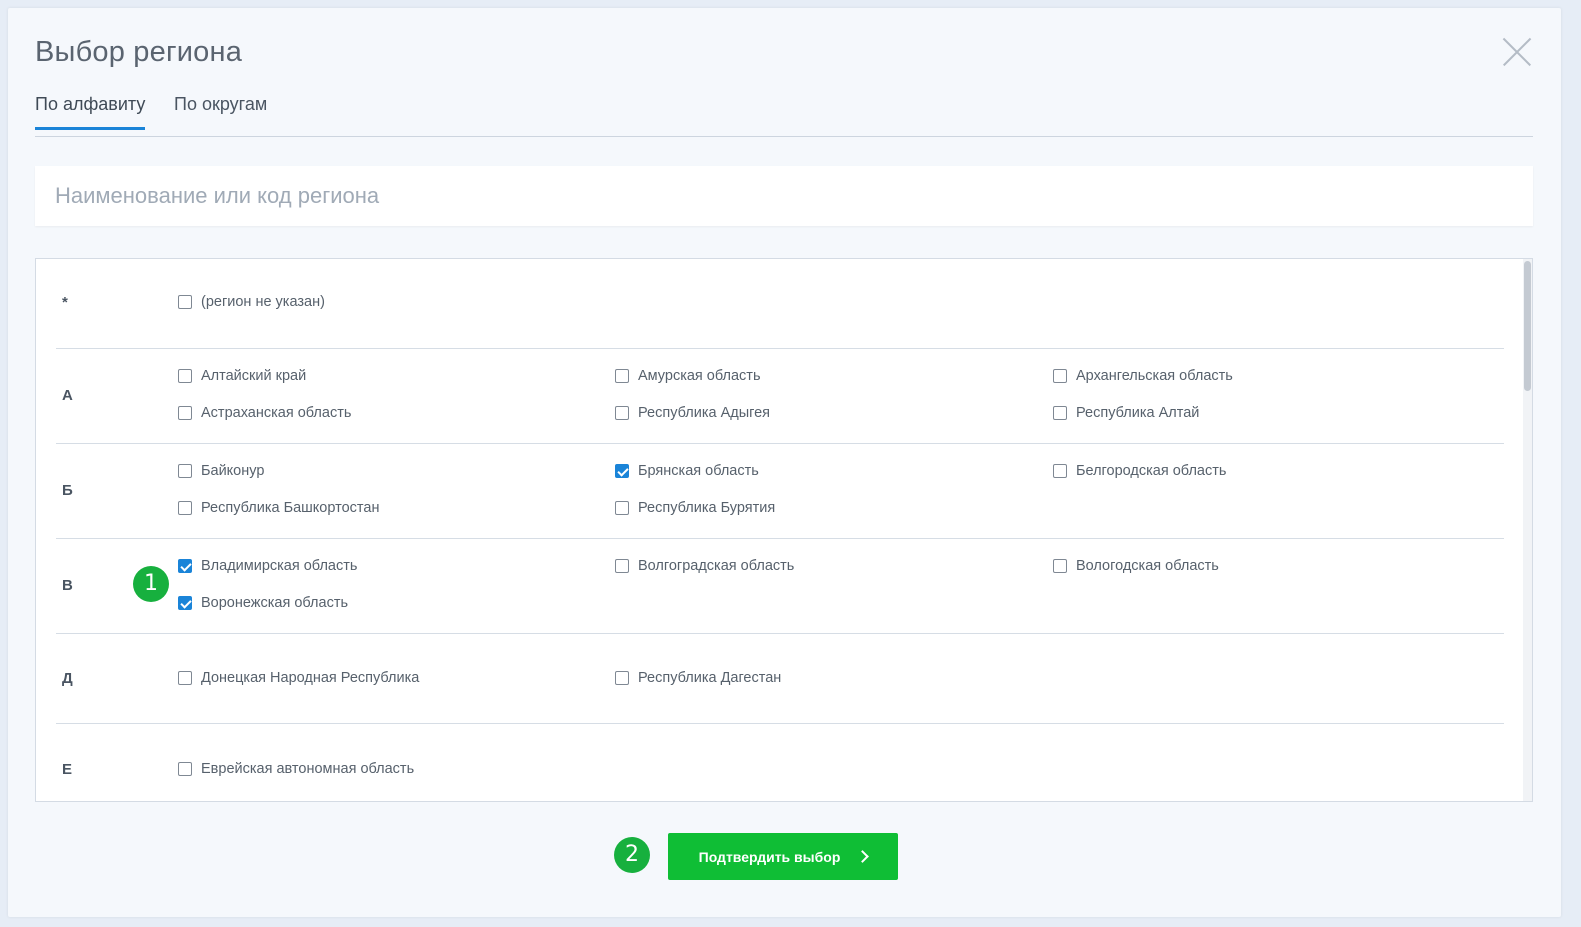  What do you see at coordinates (67, 678) in the screenshot?
I see `group-letter: Д` at bounding box center [67, 678].